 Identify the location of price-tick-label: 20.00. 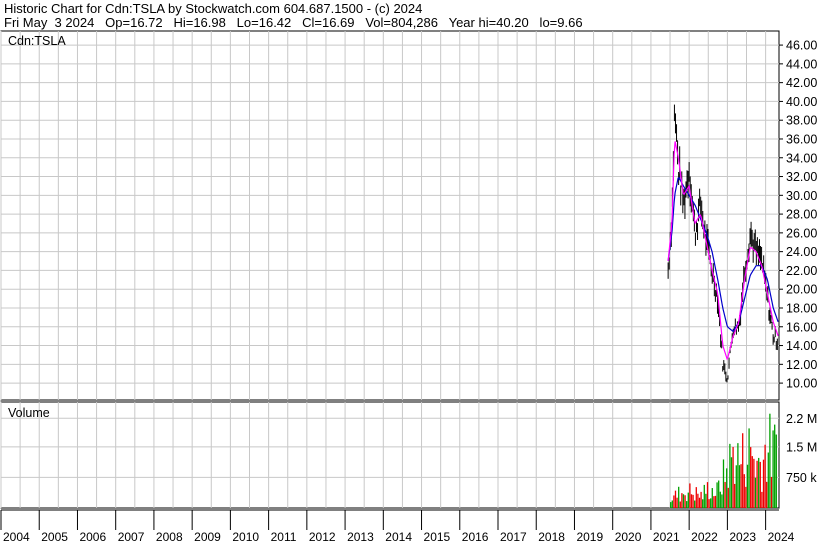
(801, 290).